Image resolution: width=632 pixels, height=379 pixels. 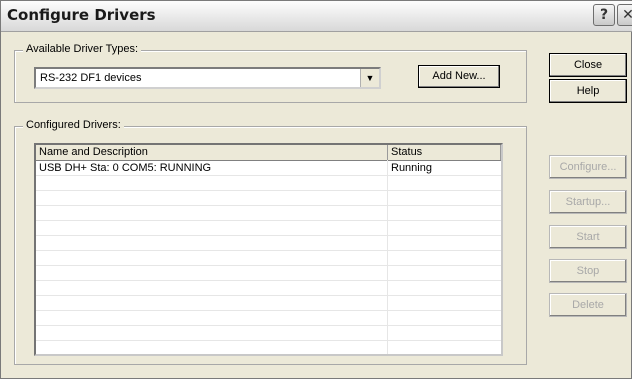 I want to click on table-row: USB DH+ Sta: 0 COM5: RUNNING Running, so click(x=268, y=168).